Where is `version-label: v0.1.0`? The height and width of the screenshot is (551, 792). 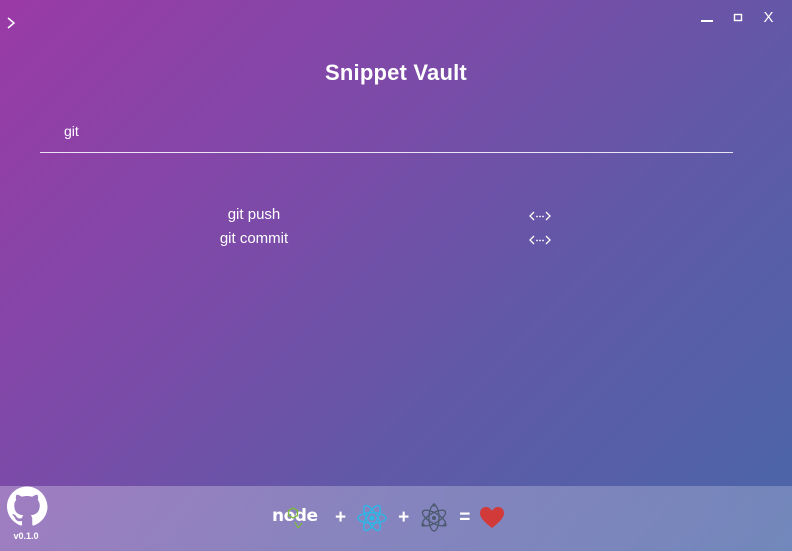
version-label: v0.1.0 is located at coordinates (26, 536).